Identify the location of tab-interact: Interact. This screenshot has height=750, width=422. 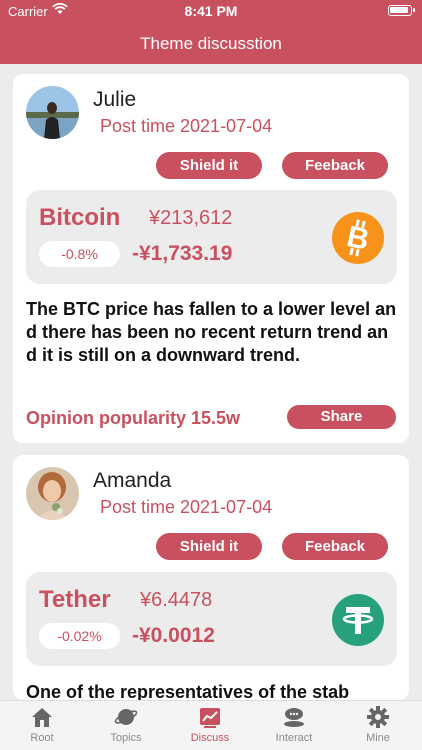
(294, 725).